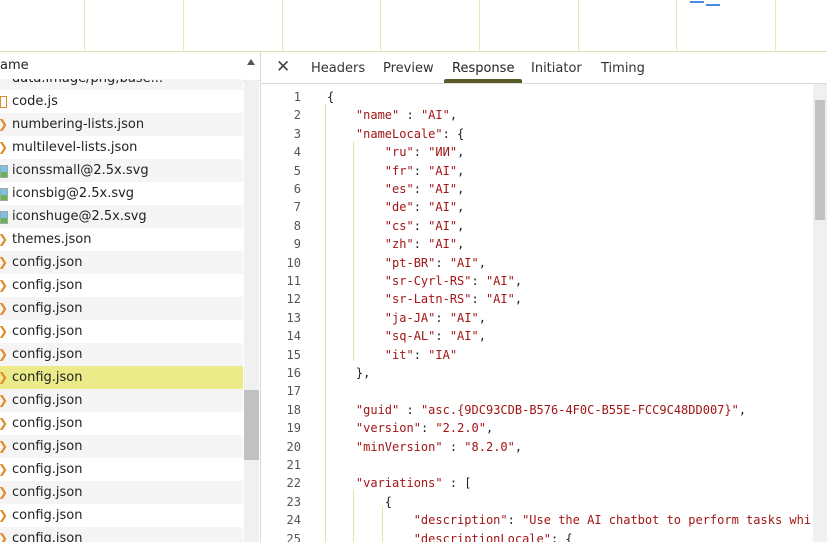 The width and height of the screenshot is (827, 542). Describe the element at coordinates (251, 425) in the screenshot. I see `request-list-scrollbar-thumb` at that location.